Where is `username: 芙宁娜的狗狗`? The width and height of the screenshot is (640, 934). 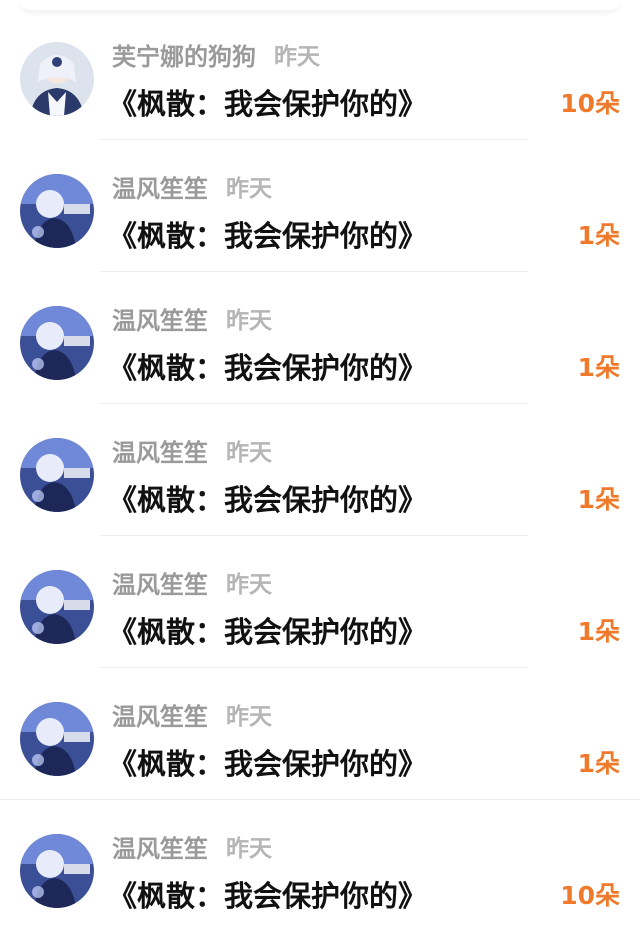 username: 芙宁娜的狗狗 is located at coordinates (184, 54).